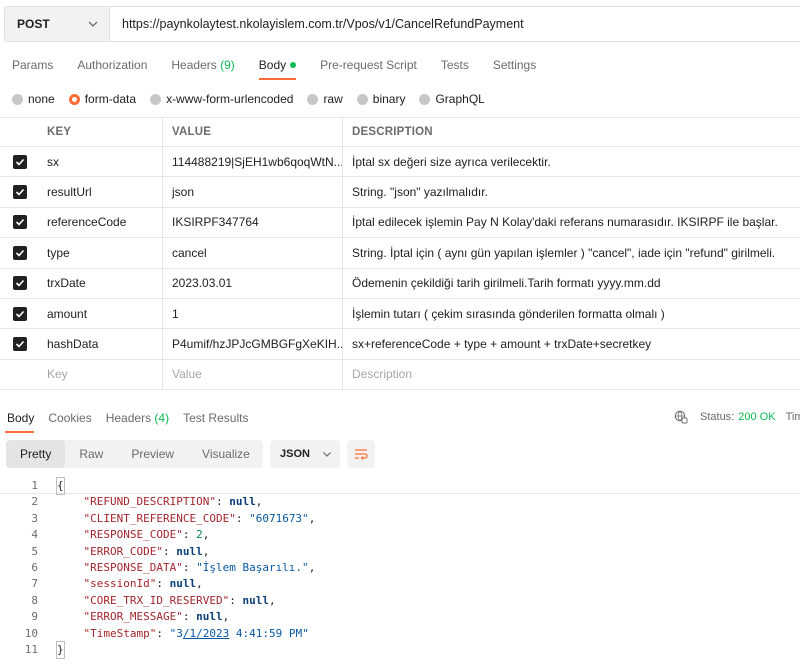 This screenshot has height=669, width=800. What do you see at coordinates (681, 417) in the screenshot?
I see `globe-icon` at bounding box center [681, 417].